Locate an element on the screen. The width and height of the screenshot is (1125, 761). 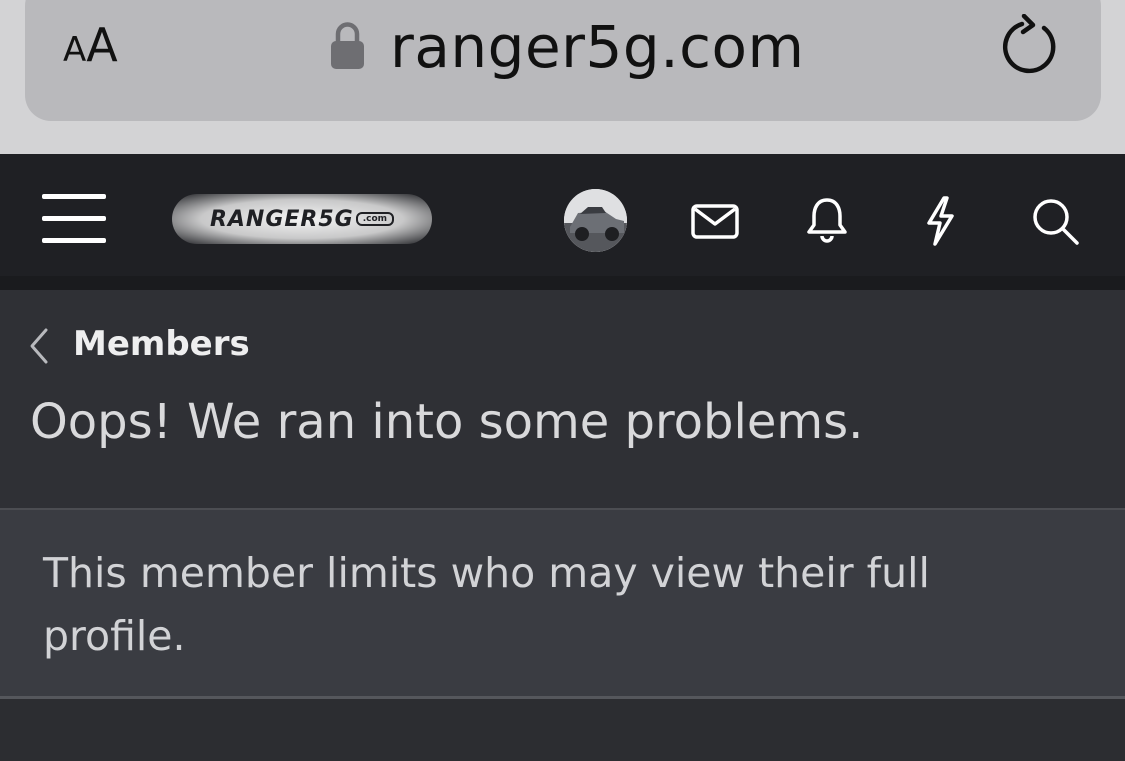
reload-icon is located at coordinates (1031, 45).